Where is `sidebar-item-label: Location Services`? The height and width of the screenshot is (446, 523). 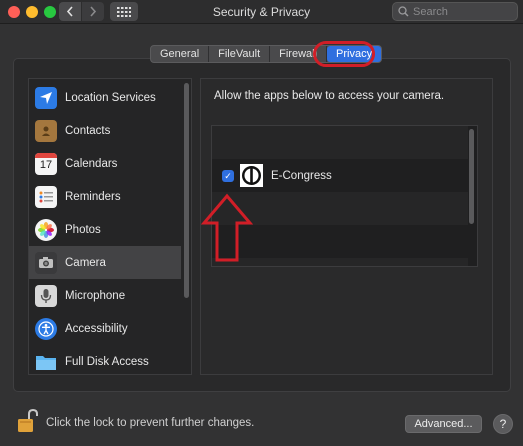
sidebar-item-label: Location Services is located at coordinates (110, 97).